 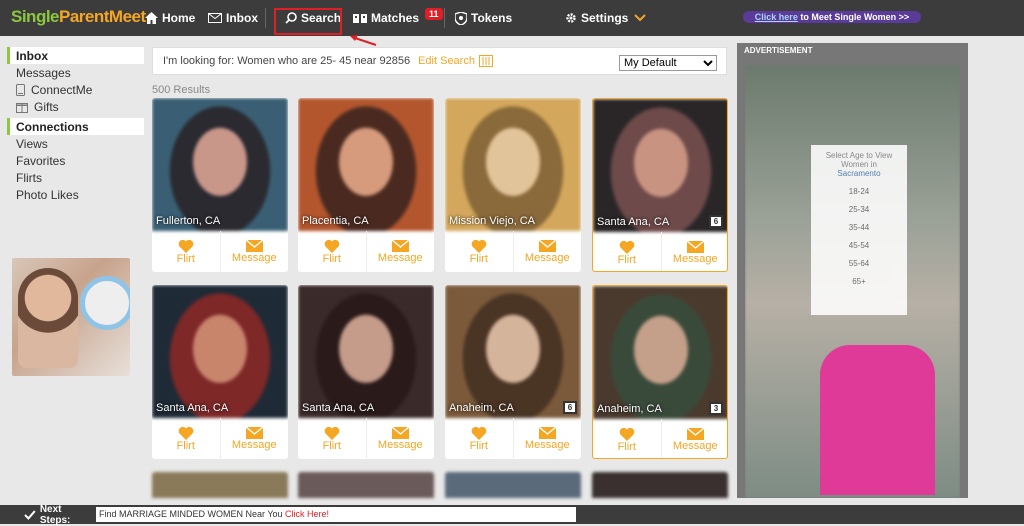 What do you see at coordinates (859, 281) in the screenshot?
I see `age-option: 65+` at bounding box center [859, 281].